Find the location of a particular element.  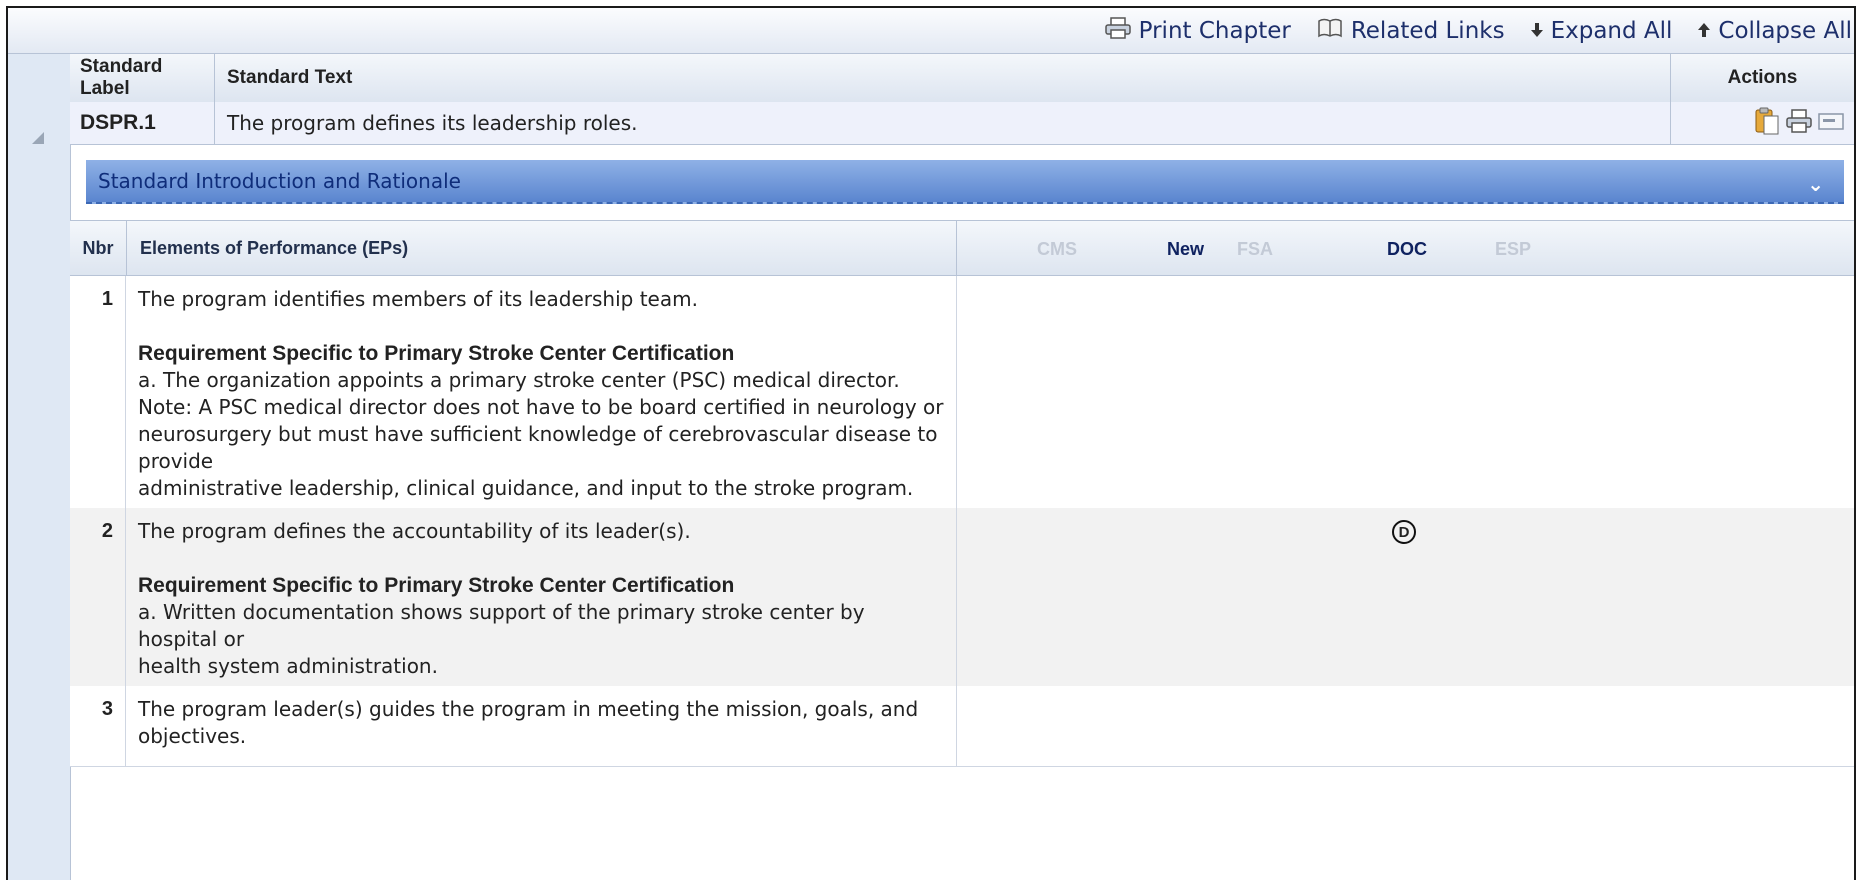

standard-introduction-toggle: Standard Introduction and Rationale ⌄ is located at coordinates (965, 182).